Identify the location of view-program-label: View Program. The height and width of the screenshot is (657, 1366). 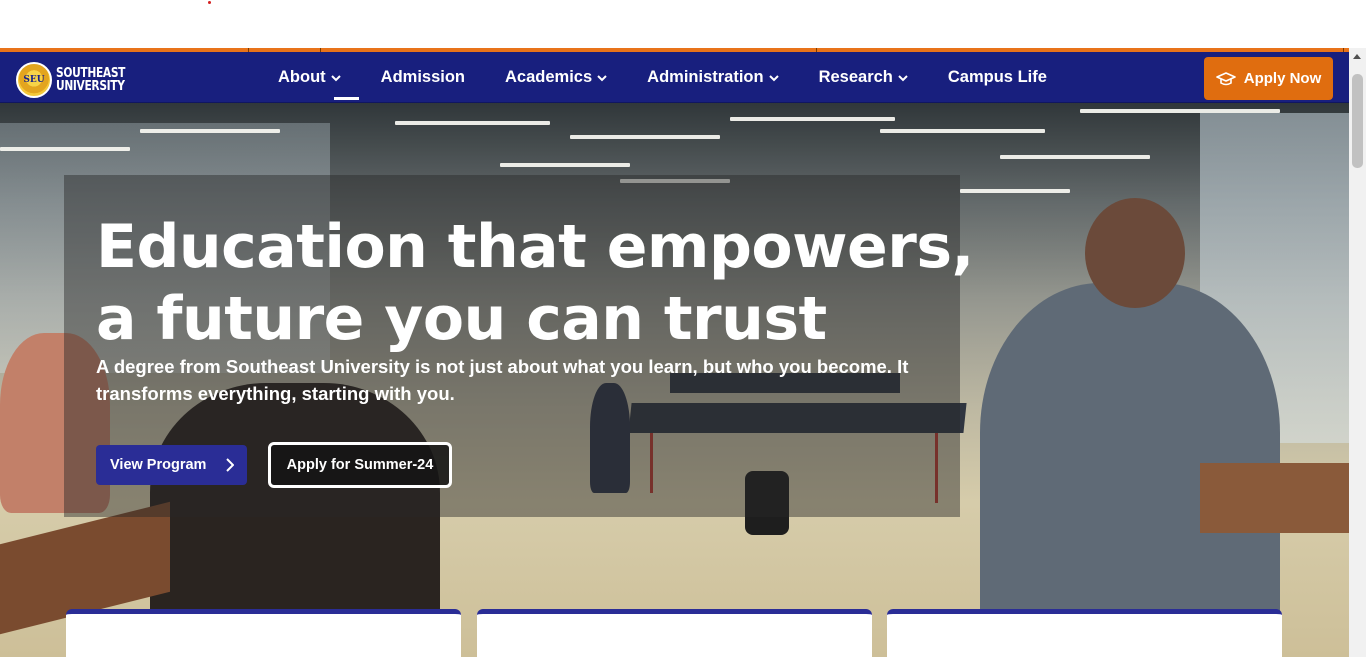
(158, 465).